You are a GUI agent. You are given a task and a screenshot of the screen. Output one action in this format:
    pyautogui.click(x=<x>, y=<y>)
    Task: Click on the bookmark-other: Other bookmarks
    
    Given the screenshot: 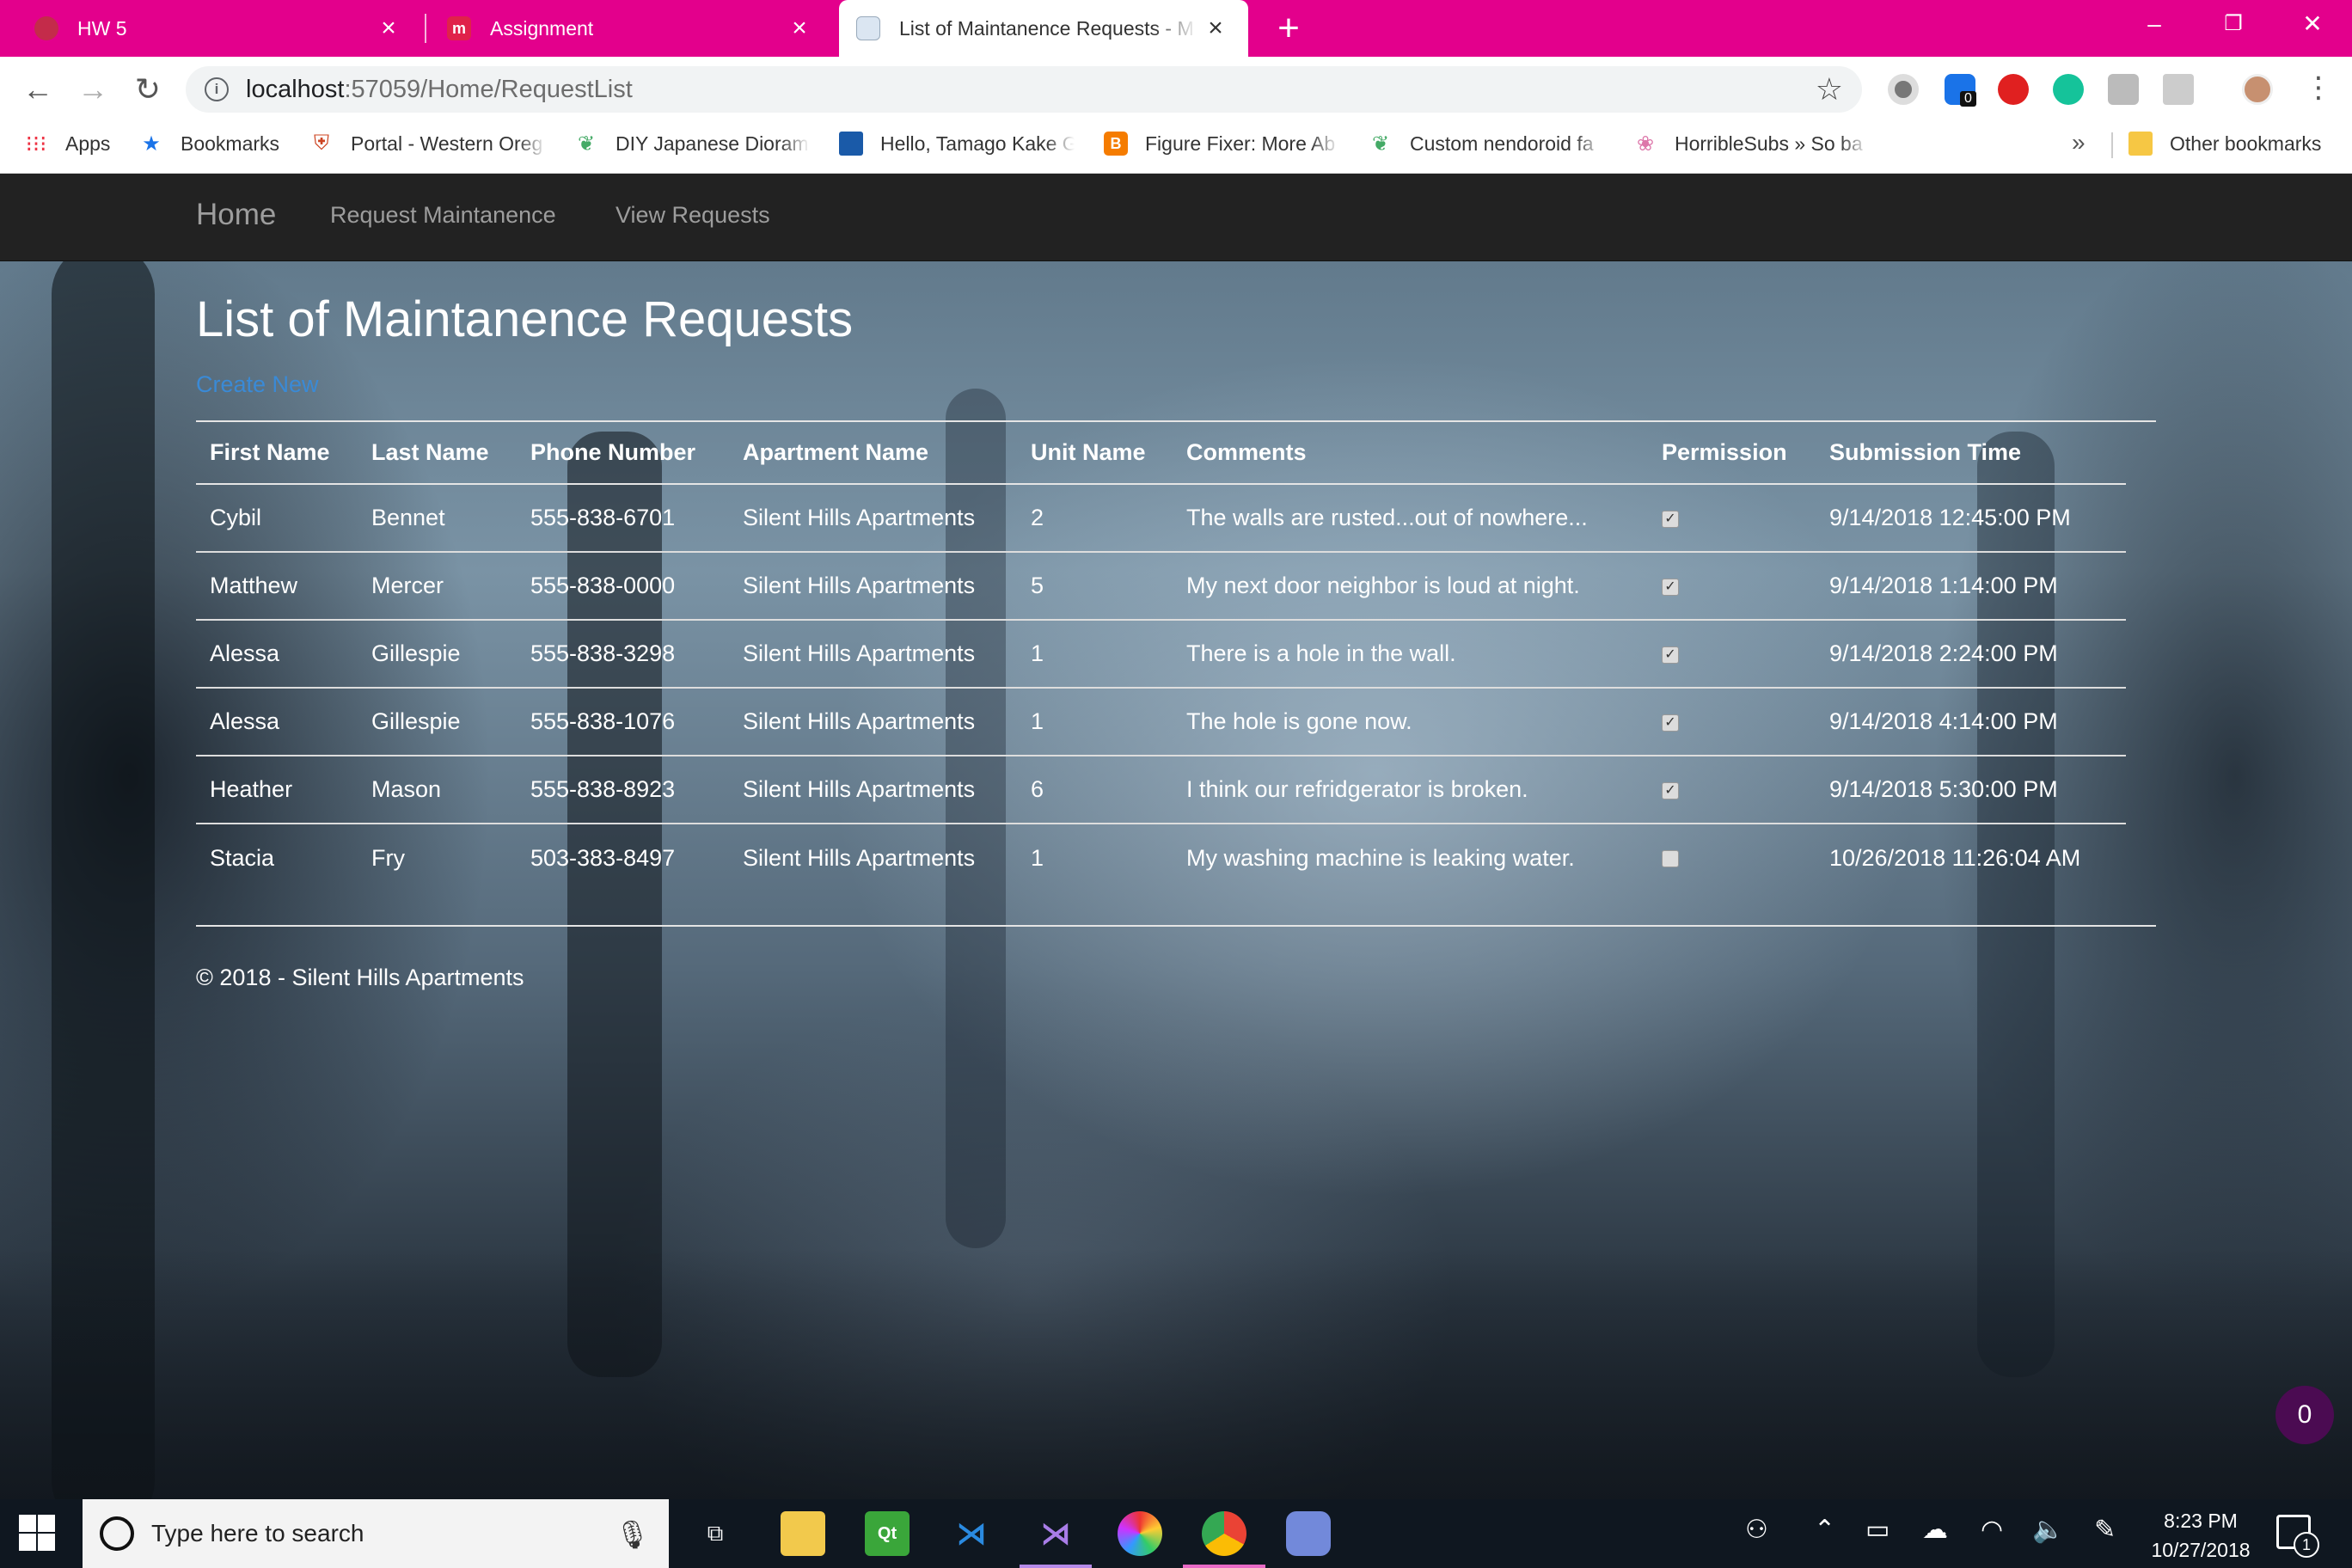 What is the action you would take?
    pyautogui.click(x=2224, y=143)
    